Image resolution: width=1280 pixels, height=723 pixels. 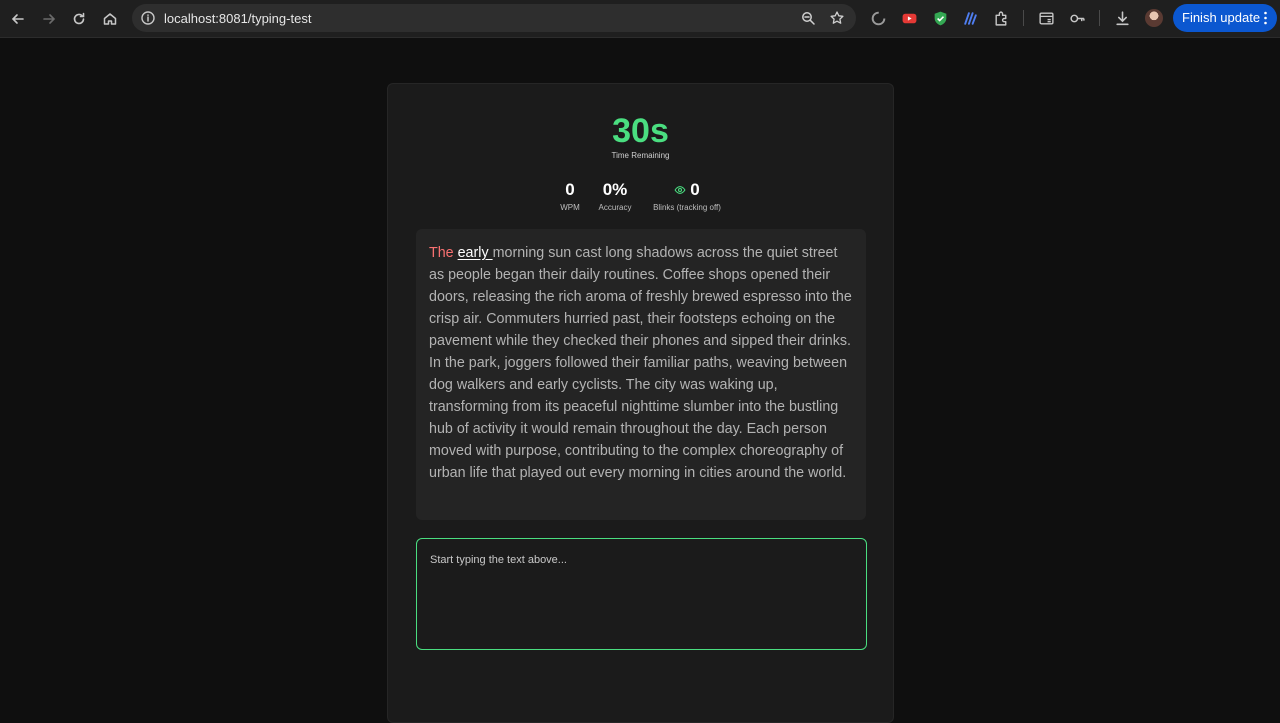 I want to click on timer-label: Time Remaining, so click(x=640, y=155).